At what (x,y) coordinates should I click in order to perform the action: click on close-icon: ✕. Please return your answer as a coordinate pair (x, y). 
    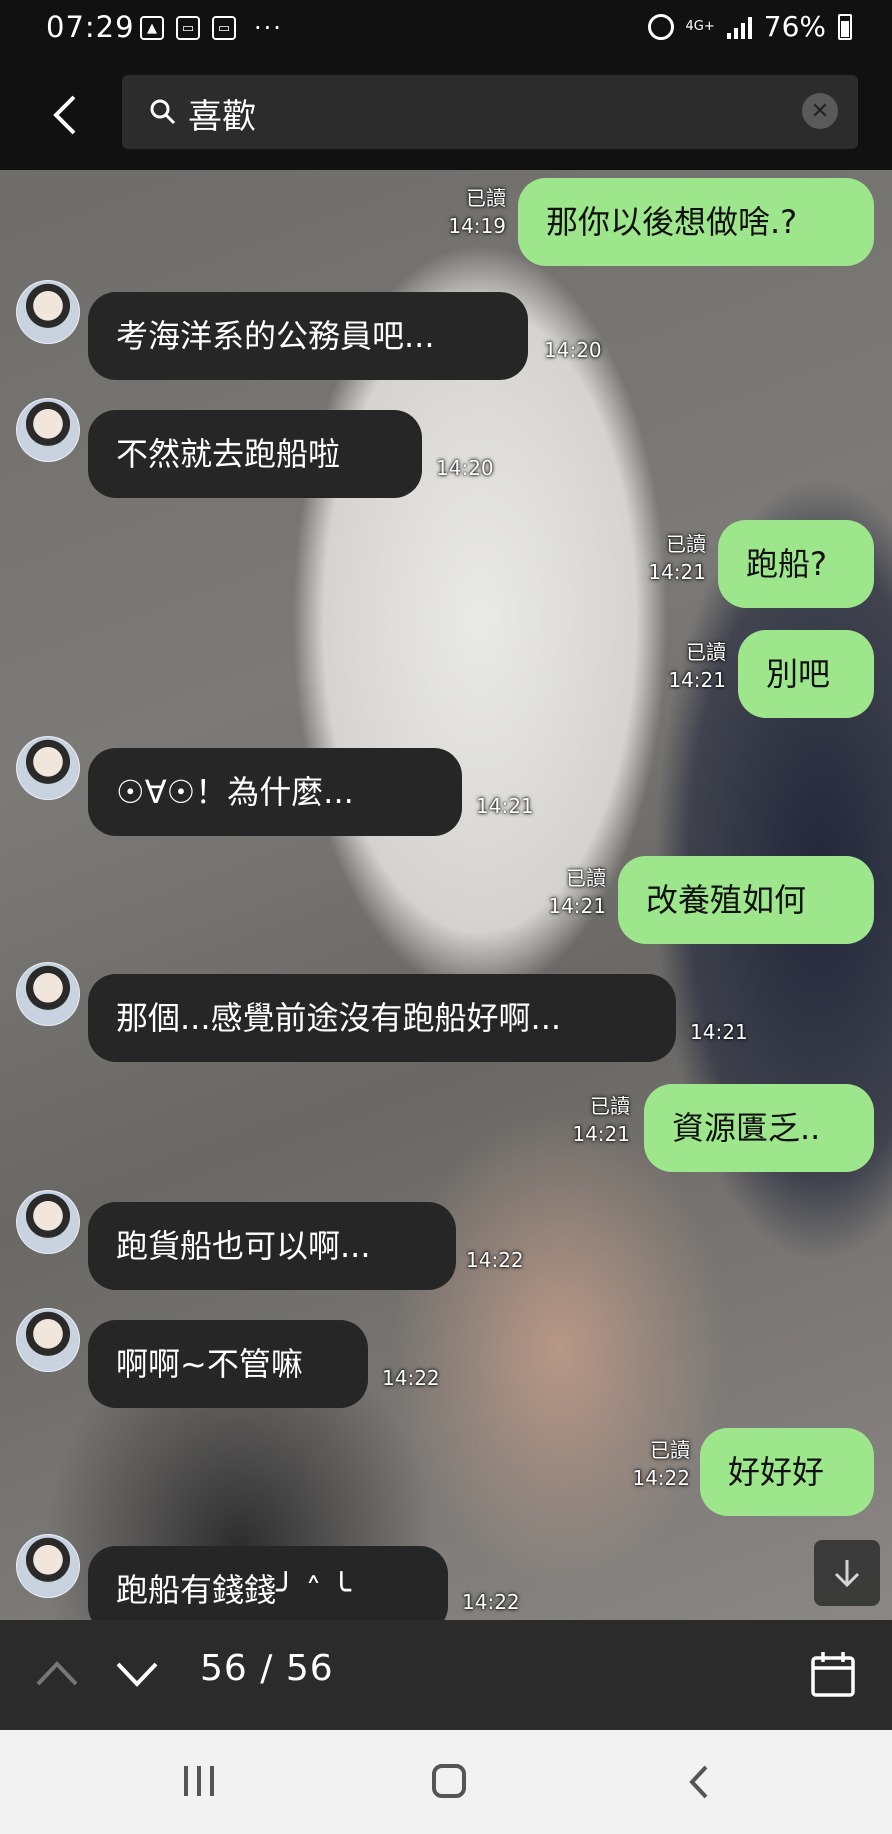
    Looking at the image, I should click on (820, 111).